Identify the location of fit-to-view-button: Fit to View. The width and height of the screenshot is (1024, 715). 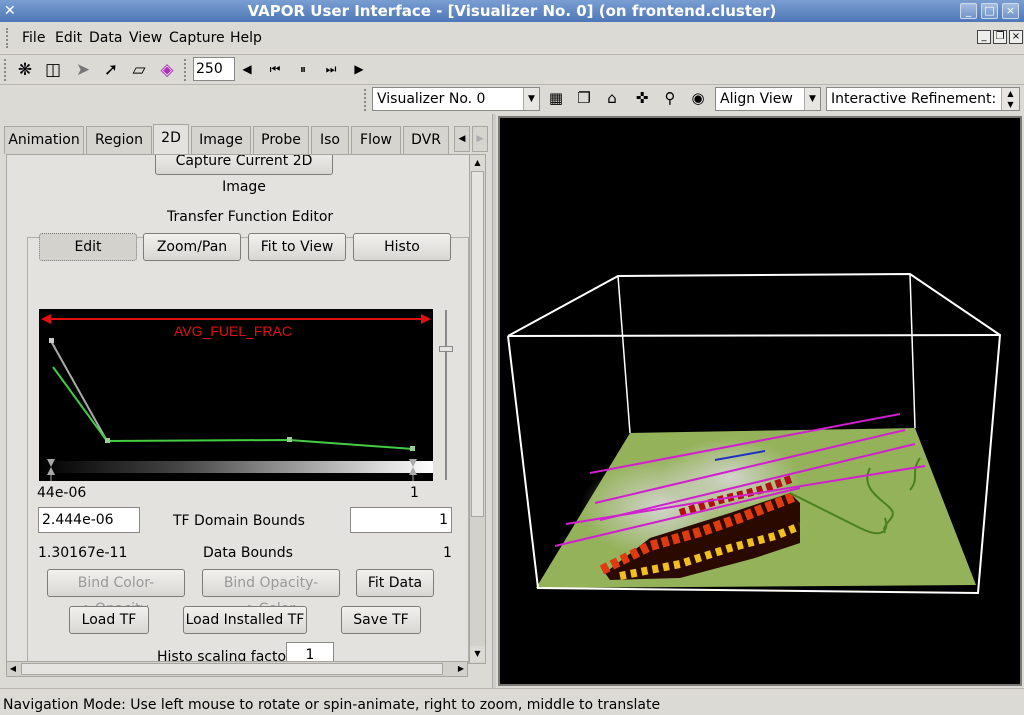
(297, 247).